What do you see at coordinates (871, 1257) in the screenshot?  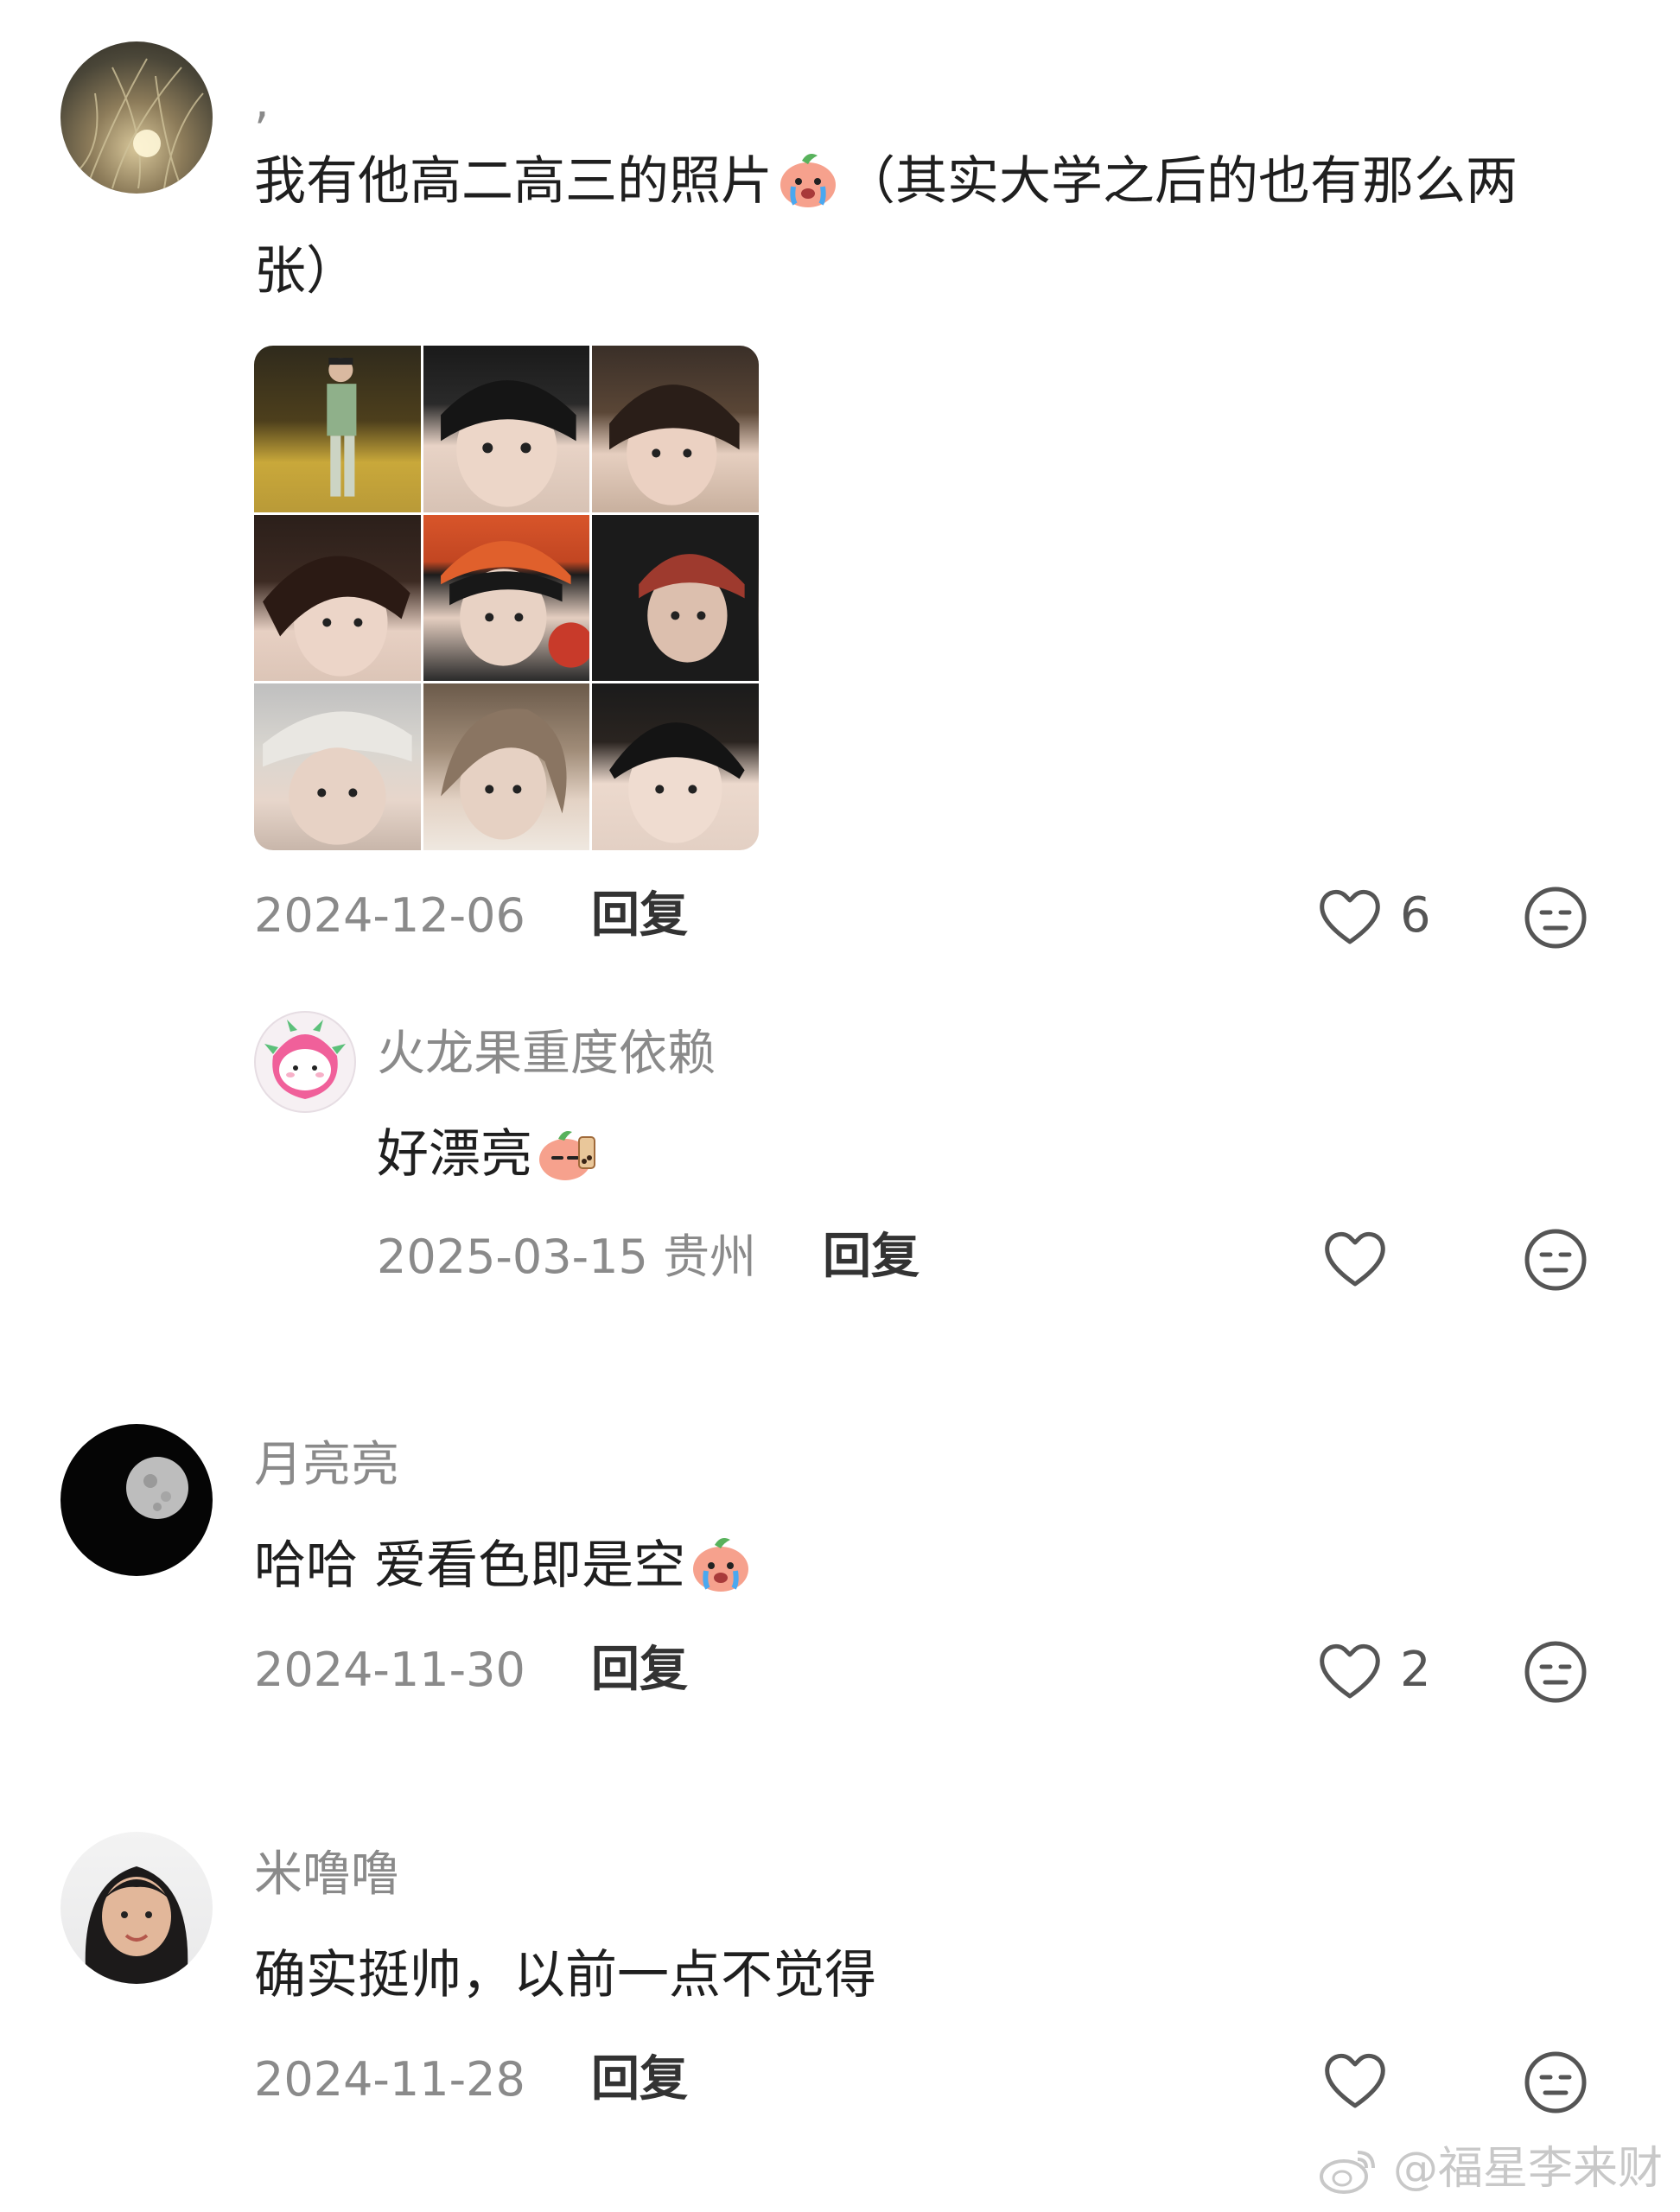 I see `reply-1-reply-button: 回复` at bounding box center [871, 1257].